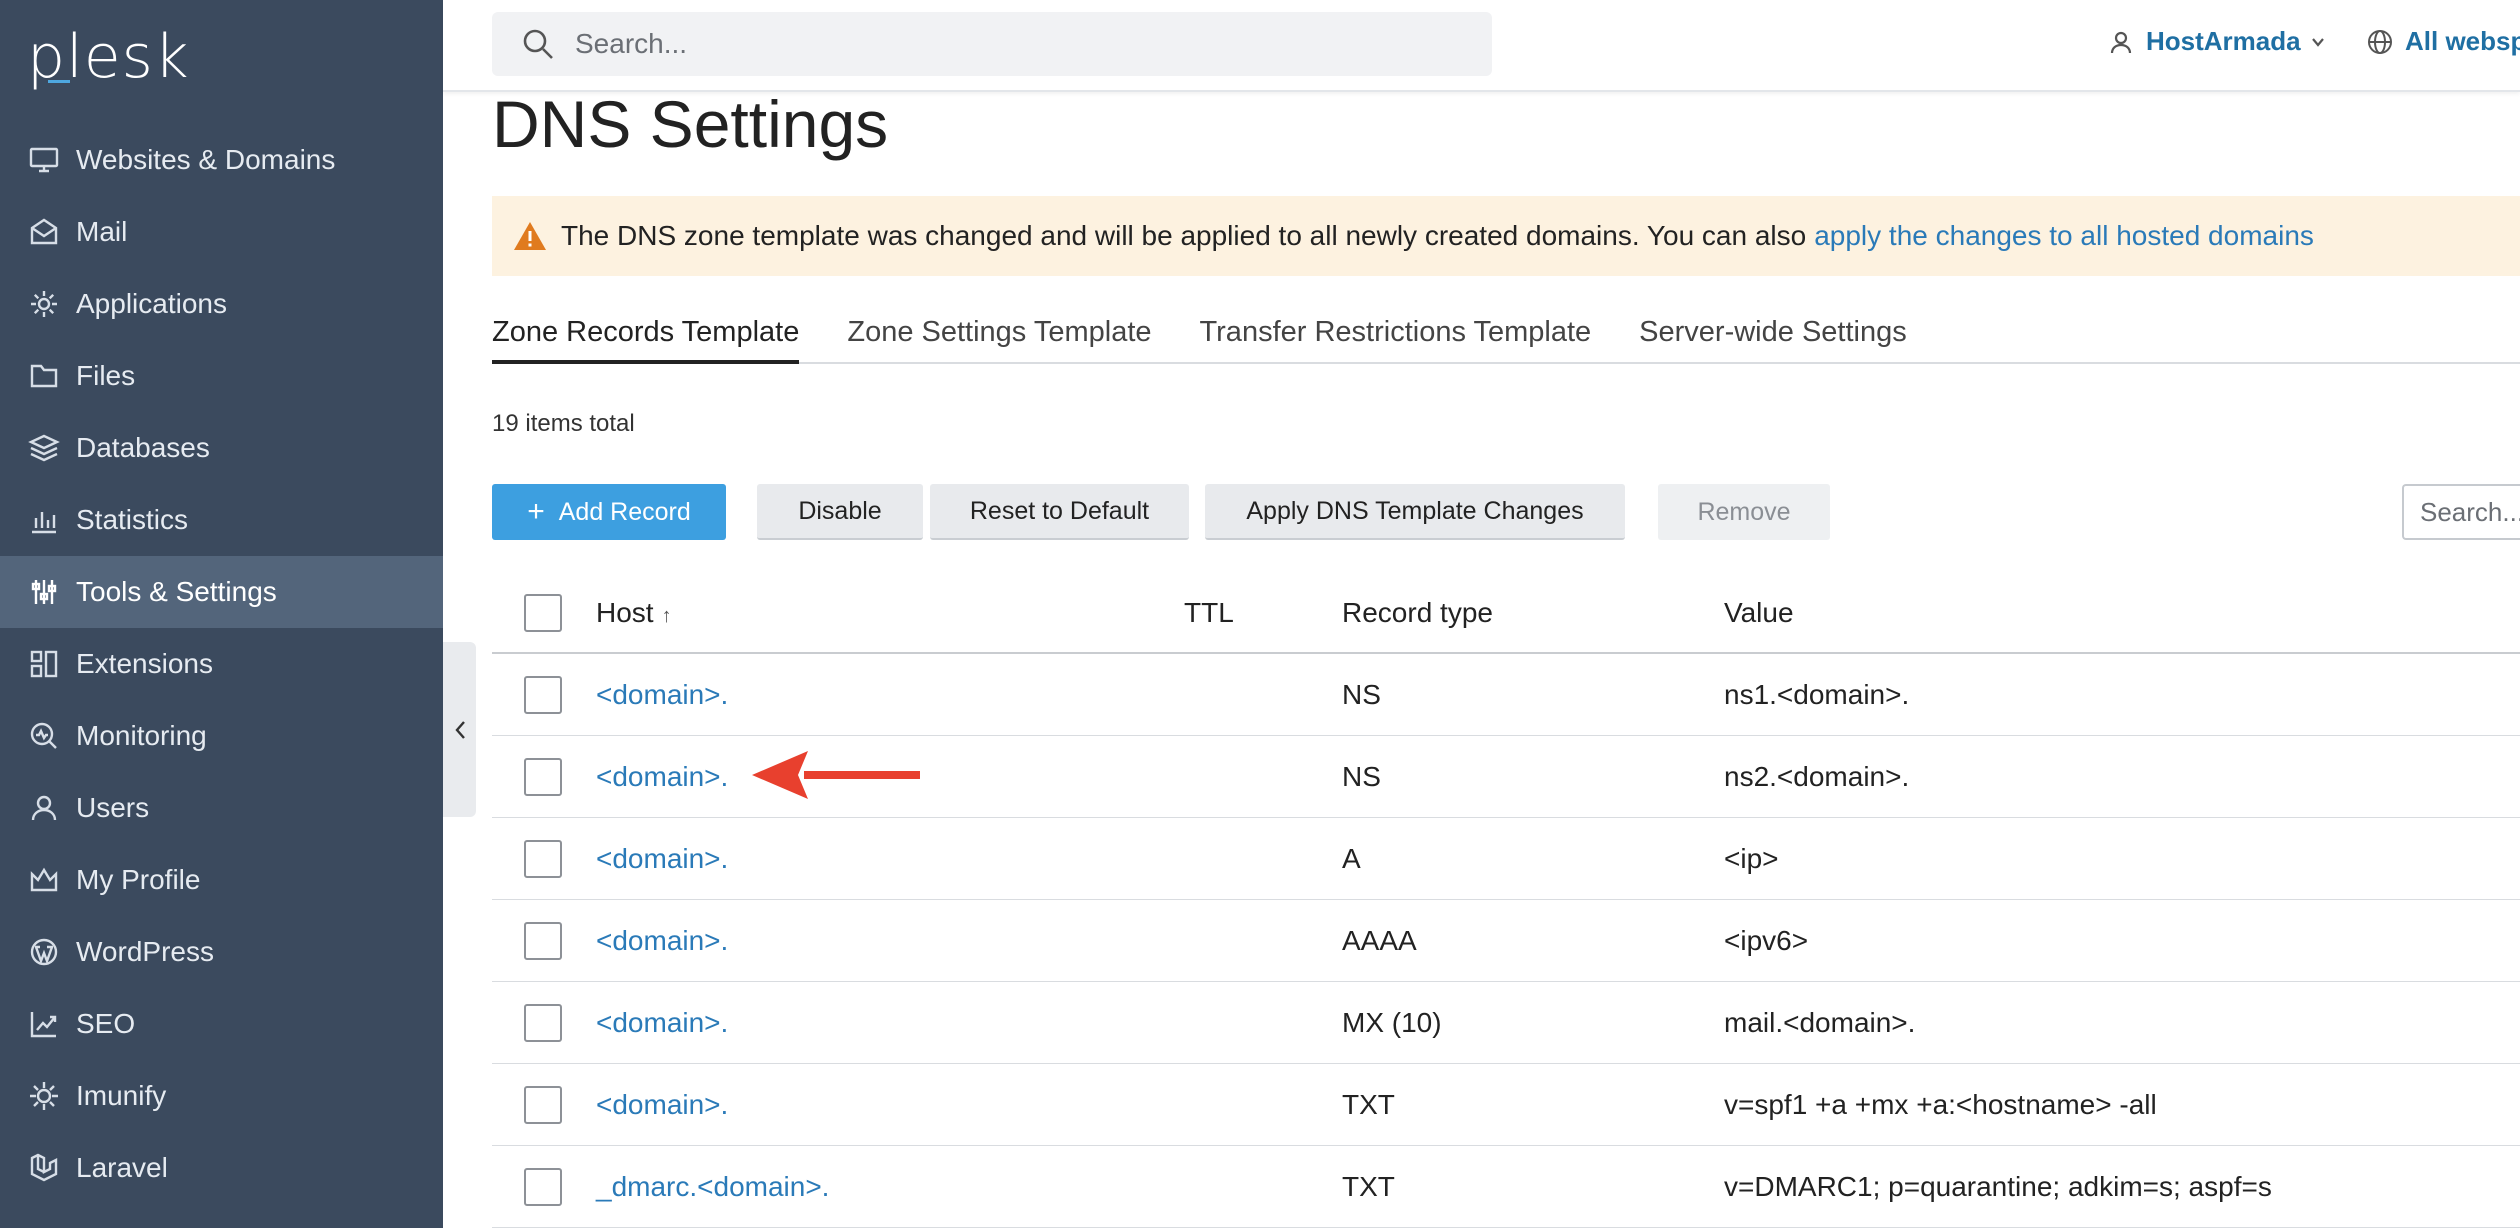  I want to click on sidebar-item-statistics: Statistics, so click(221, 520).